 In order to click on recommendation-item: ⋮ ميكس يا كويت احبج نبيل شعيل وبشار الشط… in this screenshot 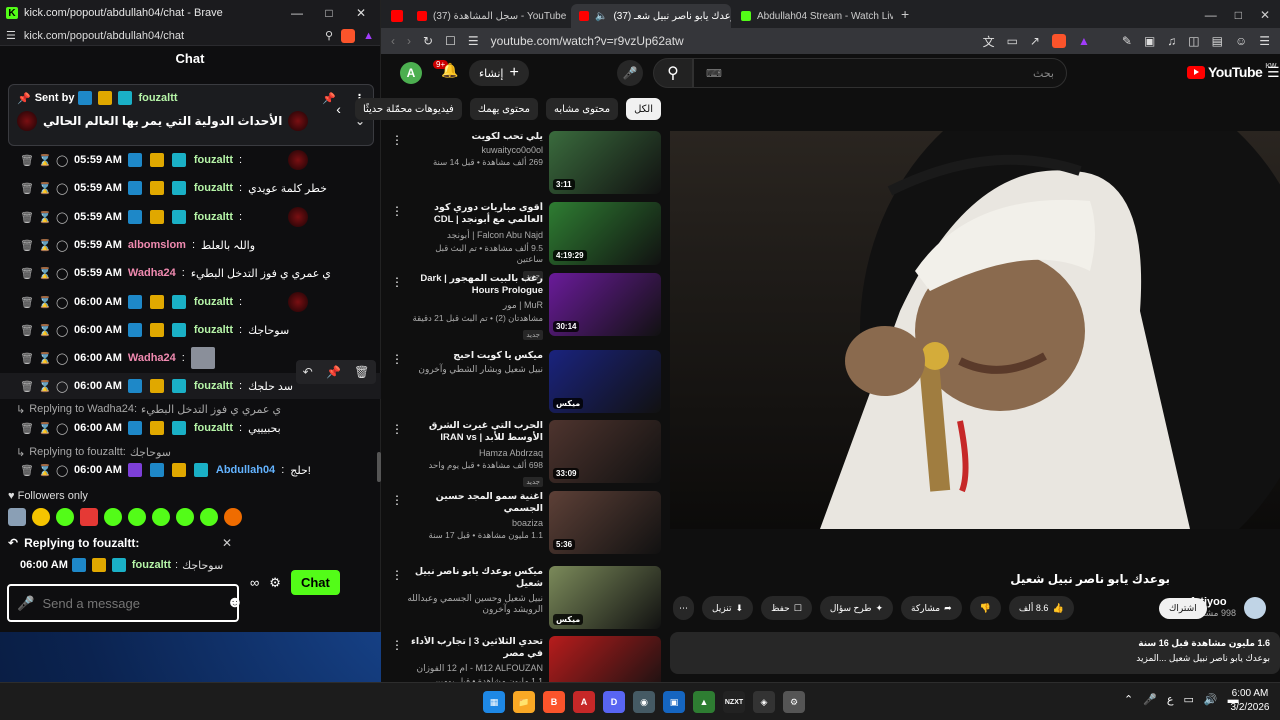, I will do `click(526, 383)`.